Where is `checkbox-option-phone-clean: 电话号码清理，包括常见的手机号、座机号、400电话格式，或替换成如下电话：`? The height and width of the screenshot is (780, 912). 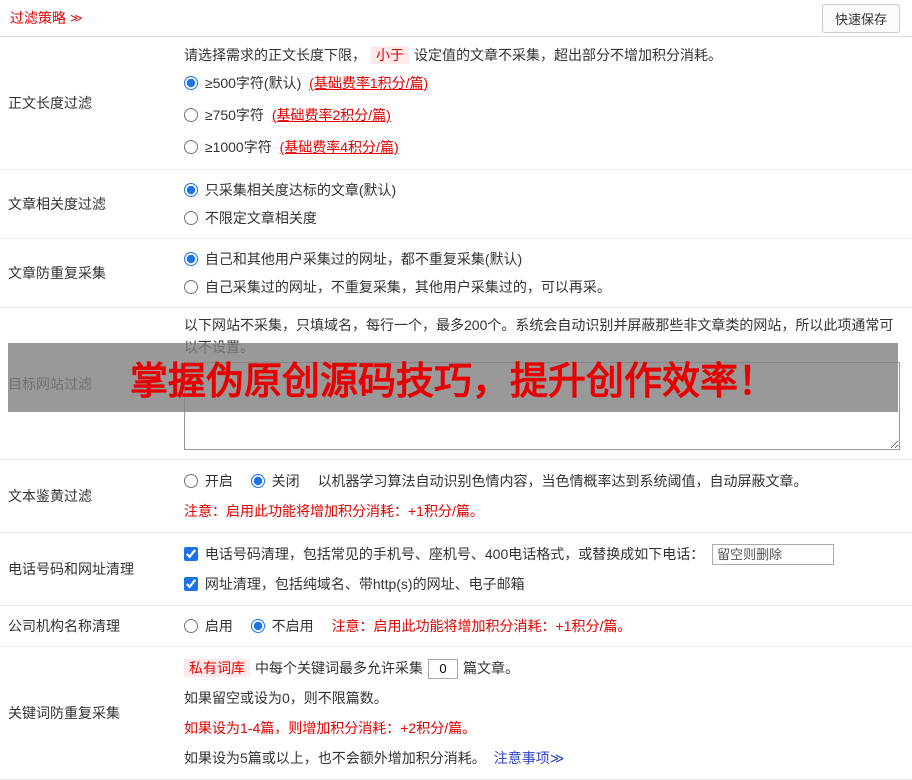 checkbox-option-phone-clean: 电话号码清理，包括常见的手机号、座机号、400电话格式，或替换成如下电话： is located at coordinates (446, 554).